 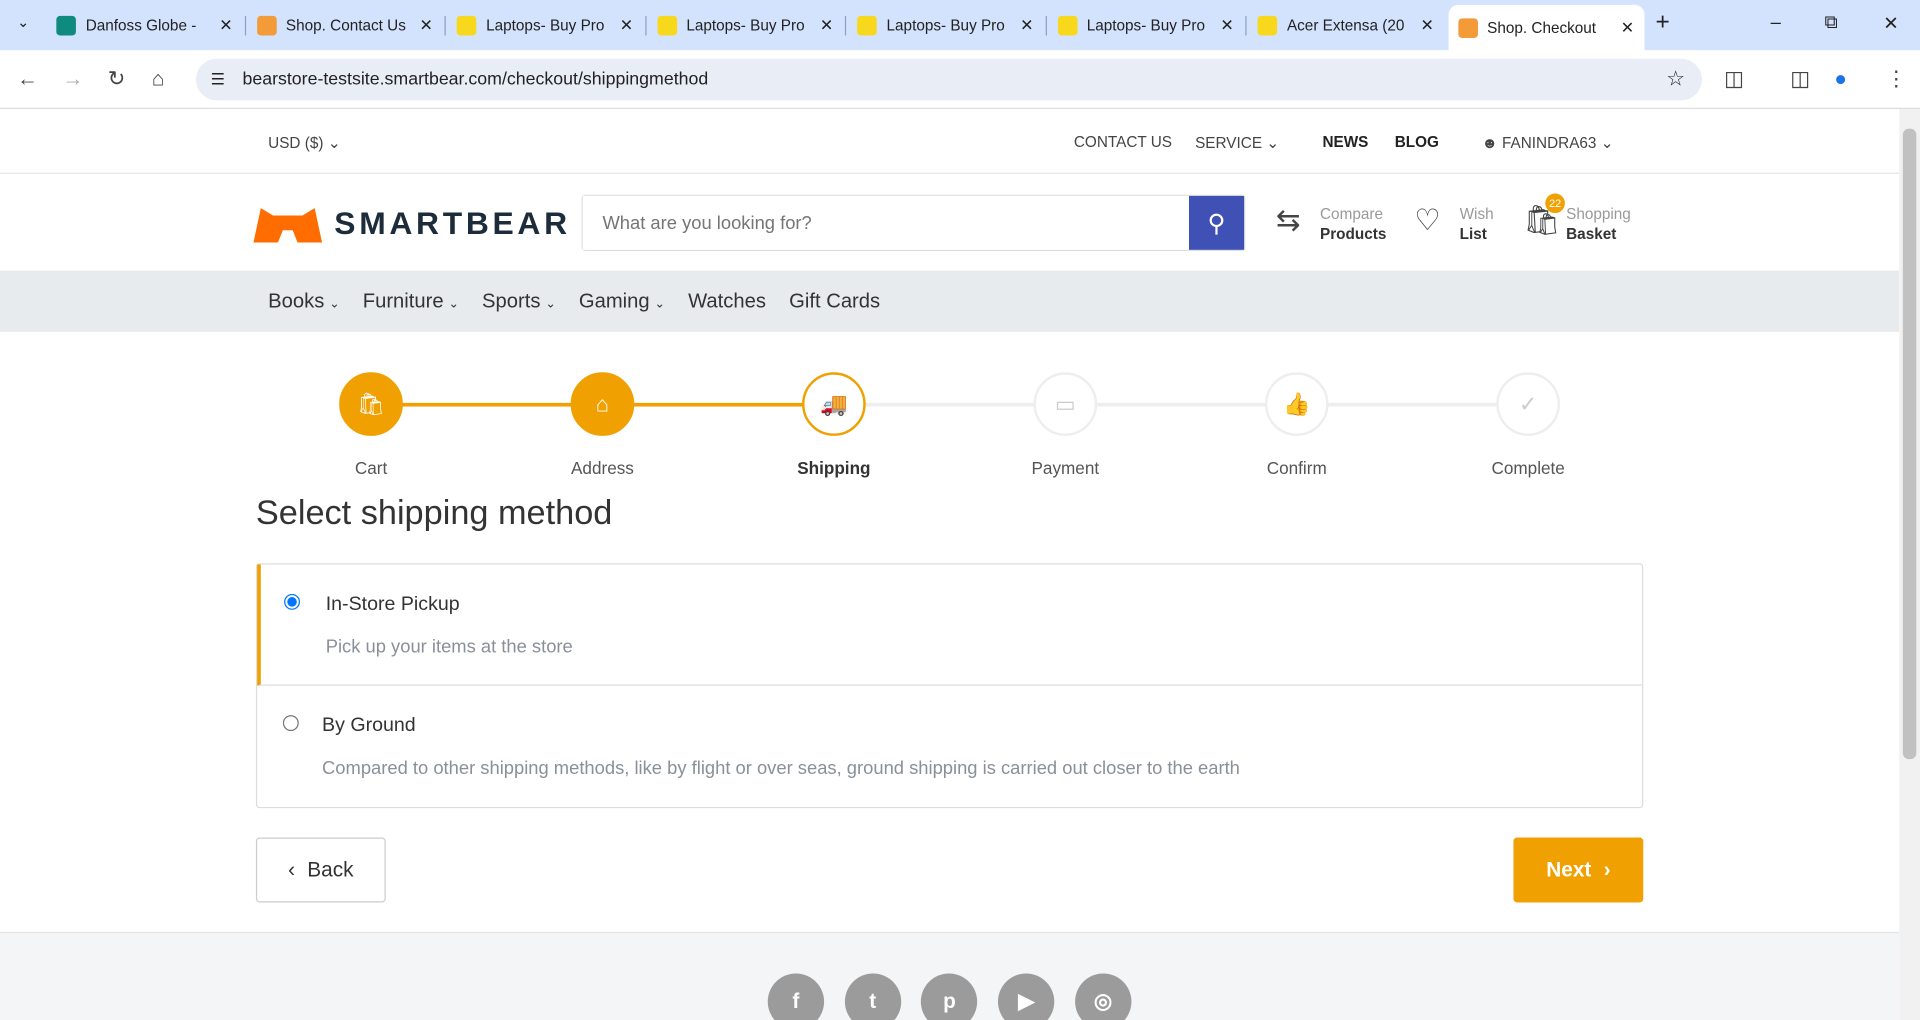 What do you see at coordinates (23, 21) in the screenshot?
I see `tab-search-button: ⌄` at bounding box center [23, 21].